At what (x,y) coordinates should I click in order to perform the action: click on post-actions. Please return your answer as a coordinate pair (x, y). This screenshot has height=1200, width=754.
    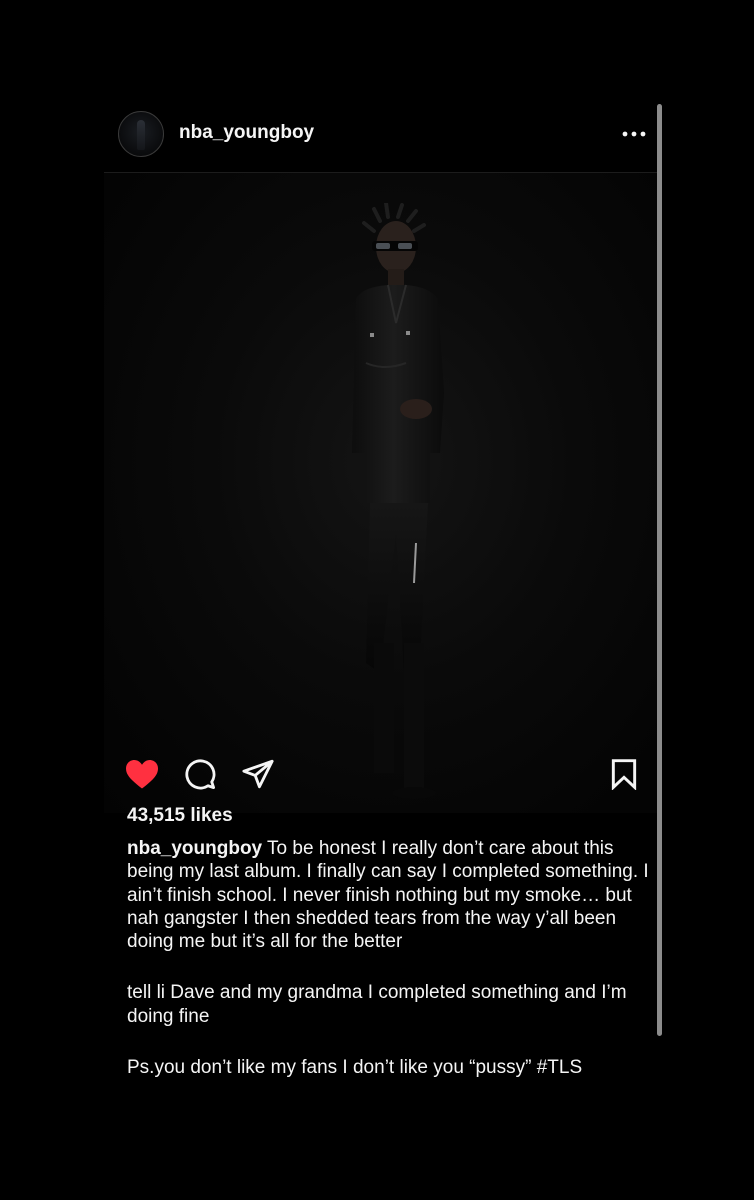
    Looking at the image, I should click on (382, 770).